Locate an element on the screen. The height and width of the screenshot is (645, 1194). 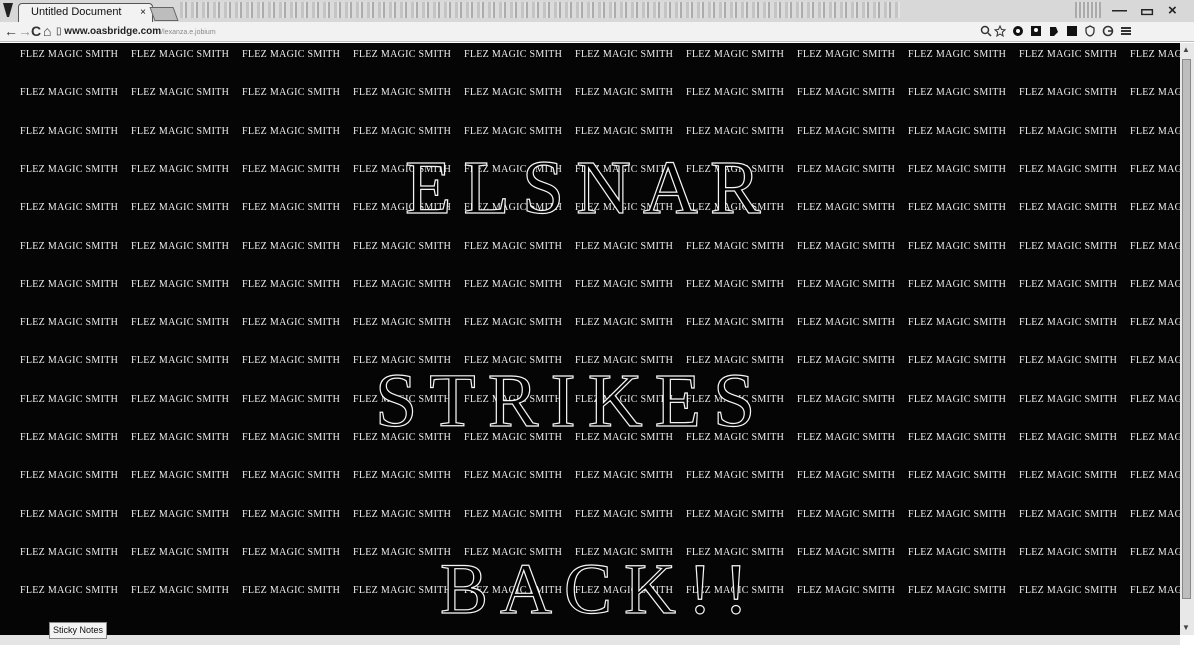
bookmark-star-icon is located at coordinates (1000, 31).